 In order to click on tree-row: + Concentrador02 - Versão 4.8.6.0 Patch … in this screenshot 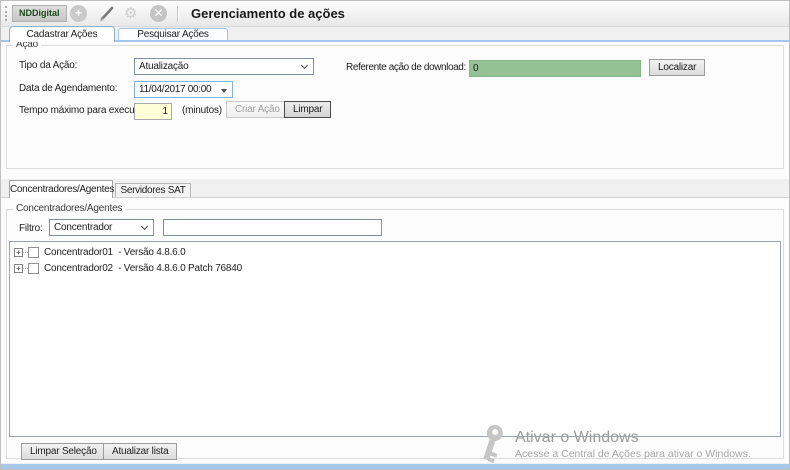, I will do `click(128, 268)`.